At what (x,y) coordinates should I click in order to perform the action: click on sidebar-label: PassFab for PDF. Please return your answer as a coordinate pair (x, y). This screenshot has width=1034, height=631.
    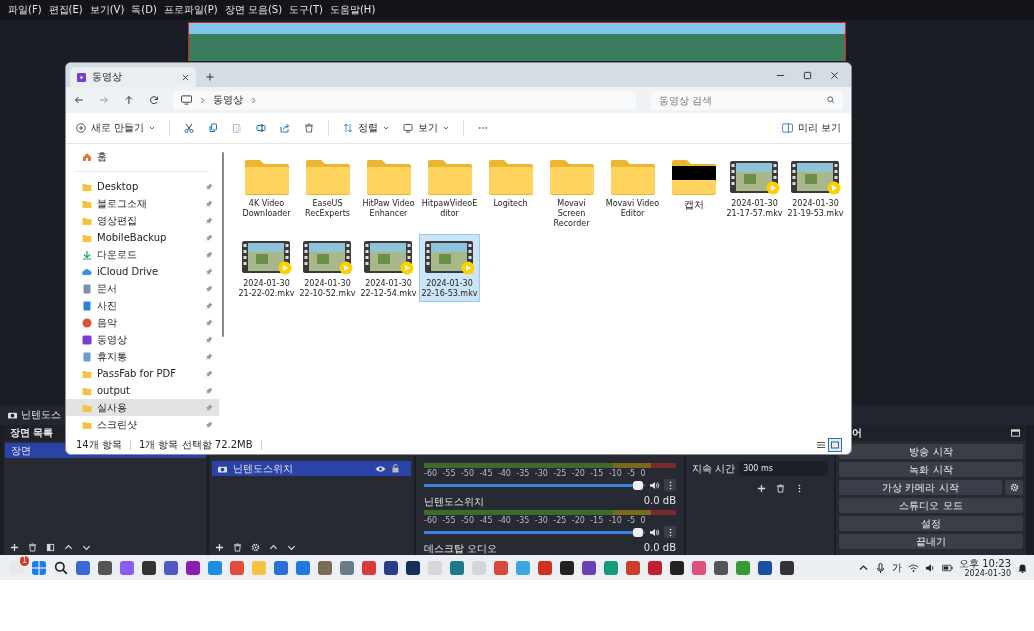
    Looking at the image, I should click on (137, 373).